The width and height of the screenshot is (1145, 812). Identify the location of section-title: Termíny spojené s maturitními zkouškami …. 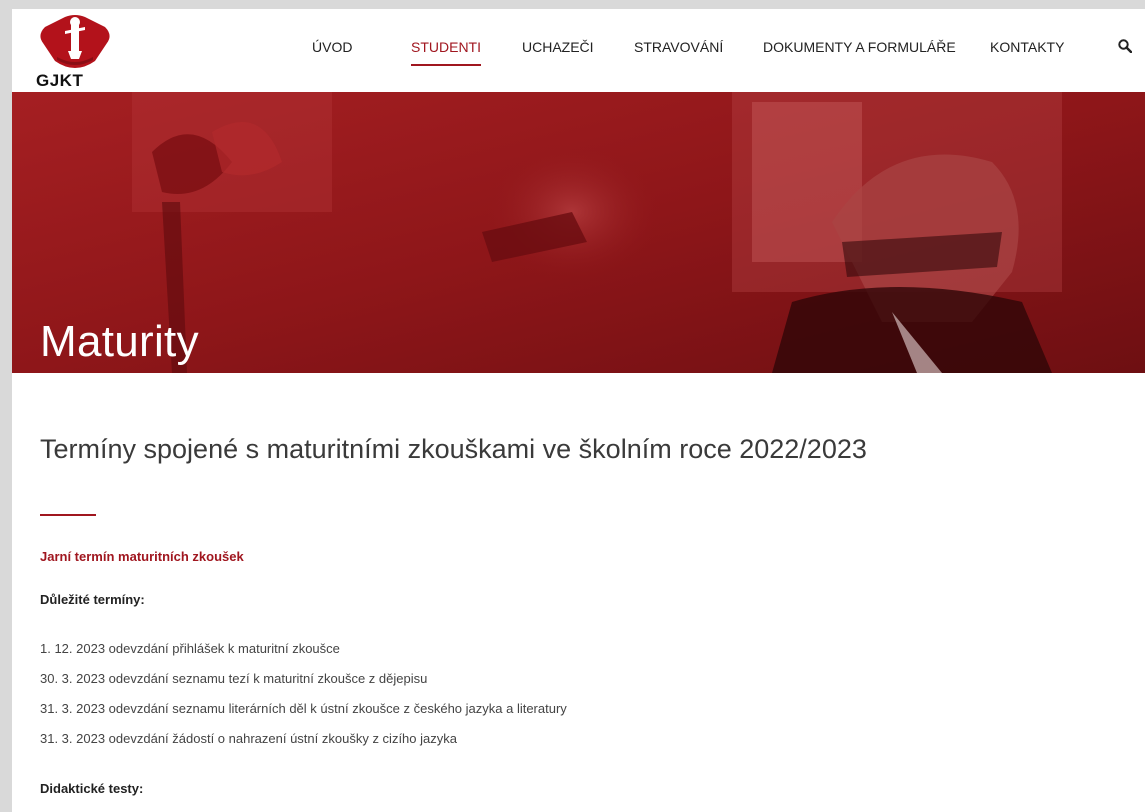
(453, 449).